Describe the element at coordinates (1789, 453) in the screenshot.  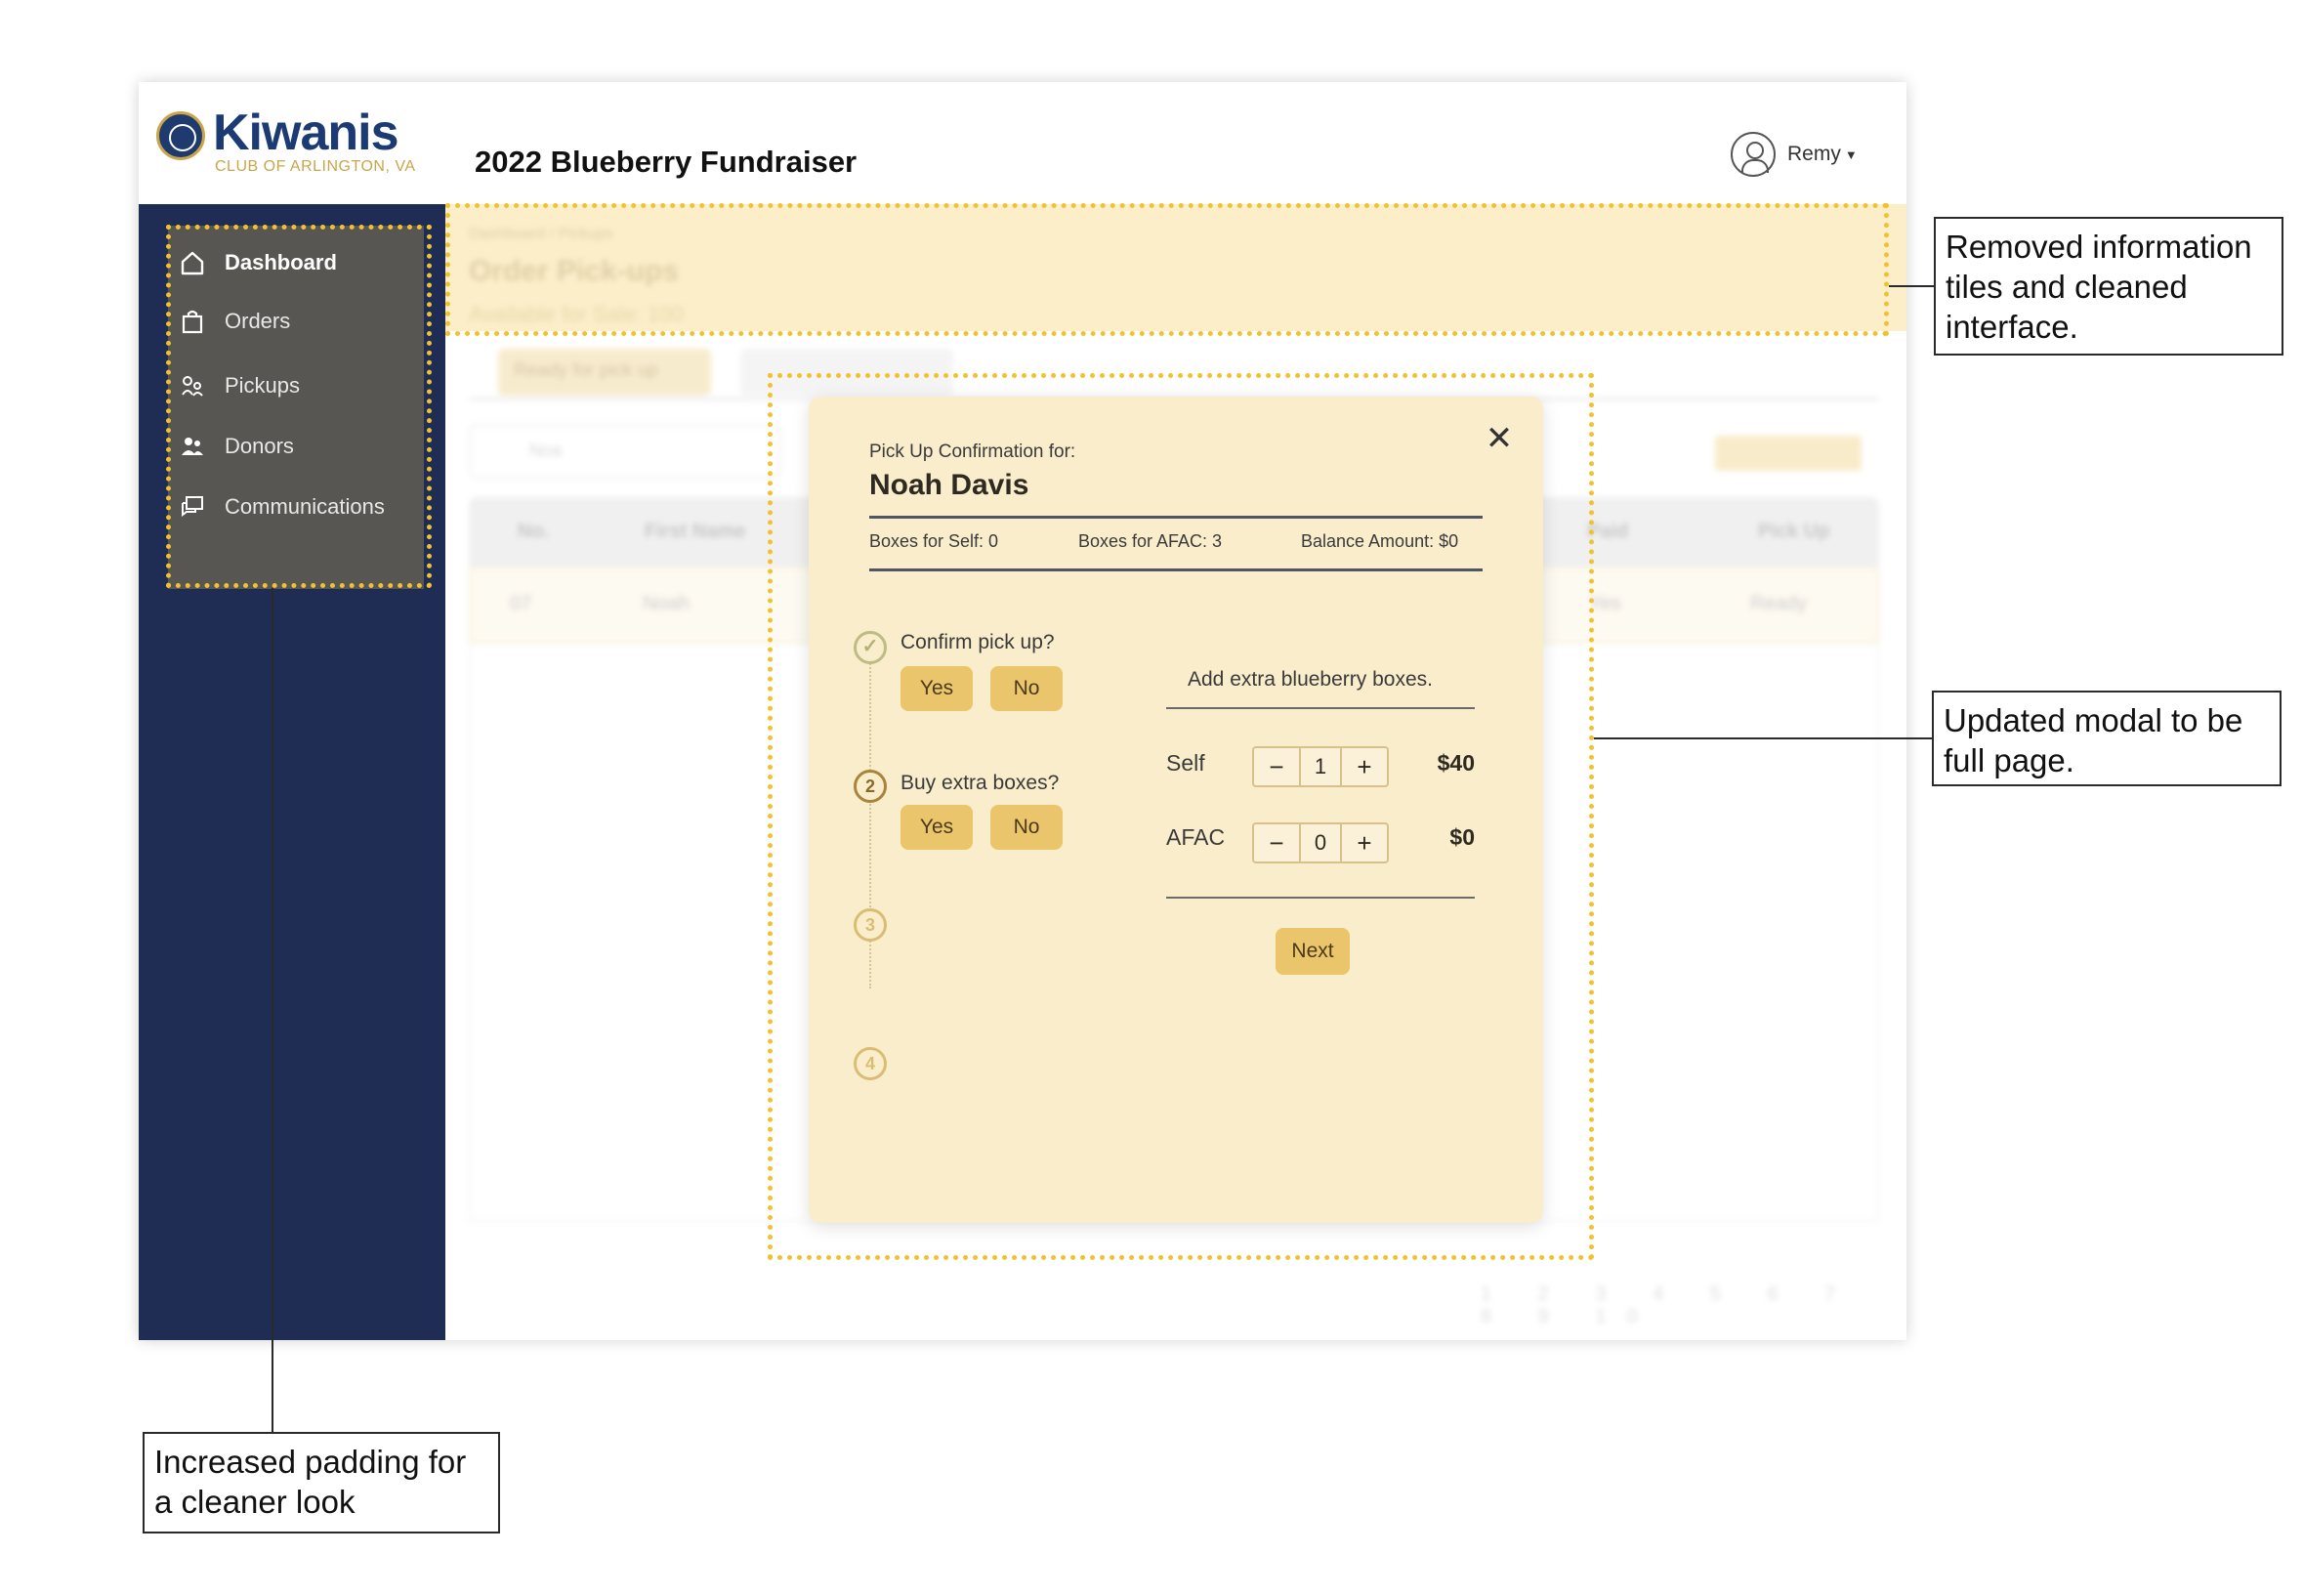
I see `send-message-button` at that location.